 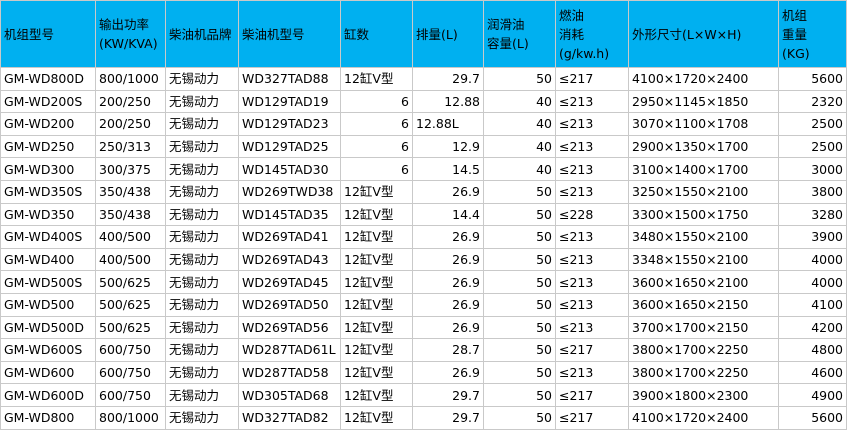 I want to click on cell-dimensions: 4100×1720×2400, so click(x=703, y=417).